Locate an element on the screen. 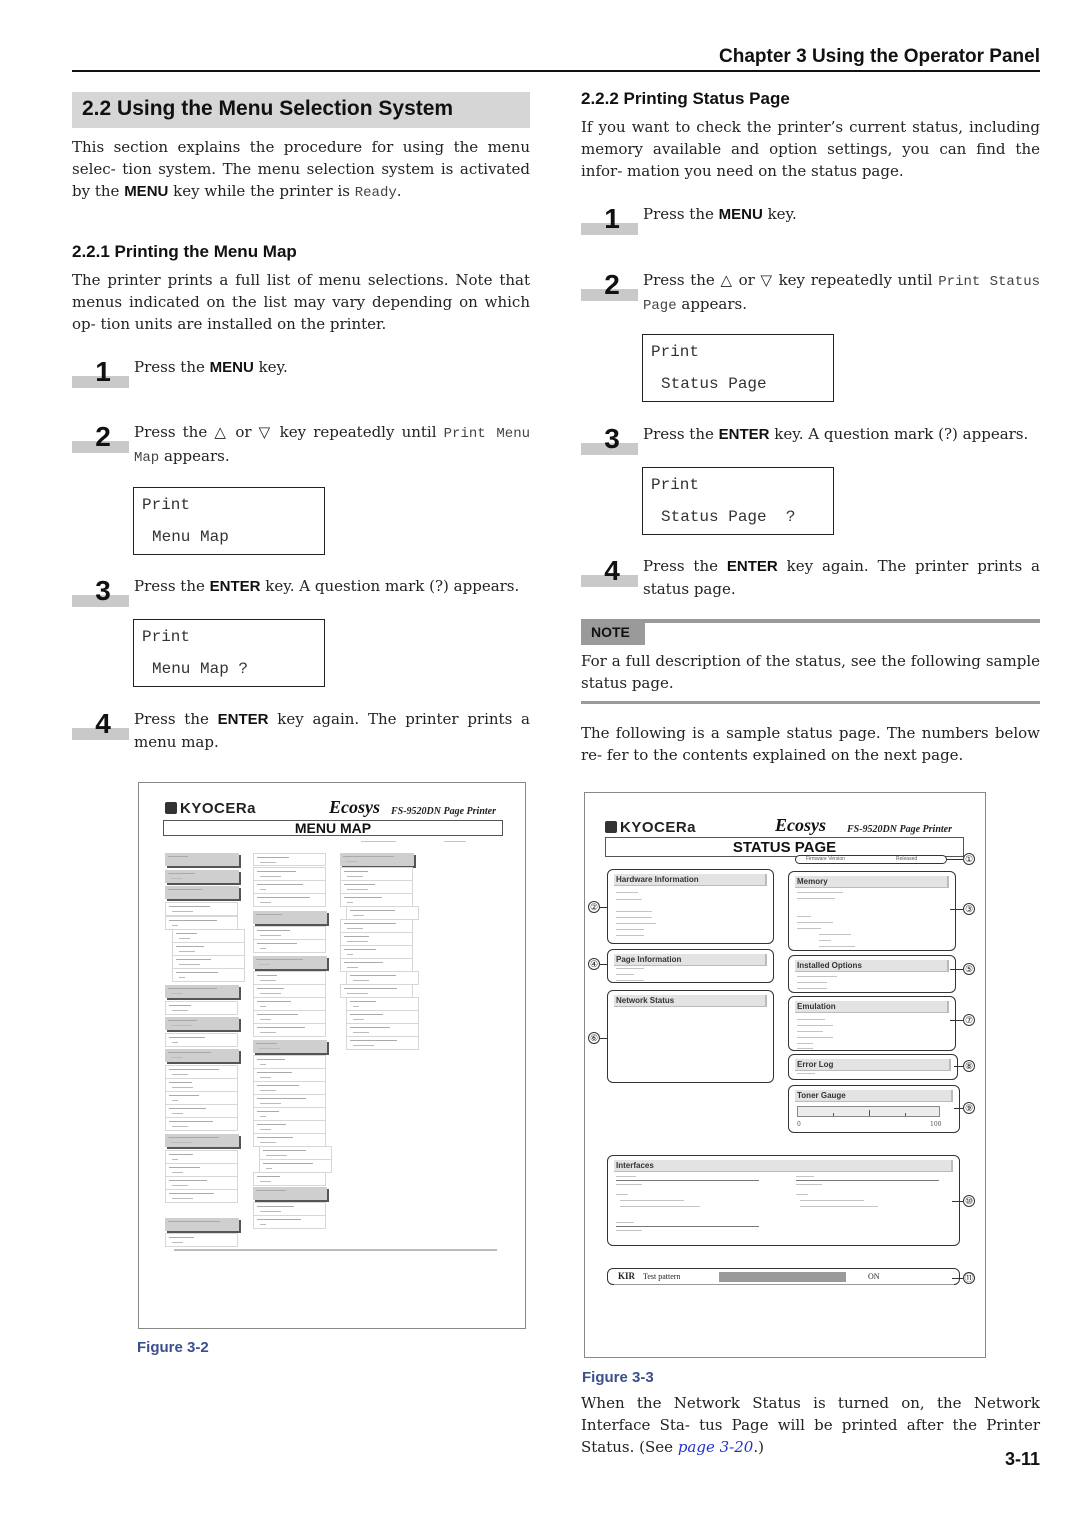 The height and width of the screenshot is (1528, 1080). step-text: Press the MENU key. is located at coordinates (720, 214).